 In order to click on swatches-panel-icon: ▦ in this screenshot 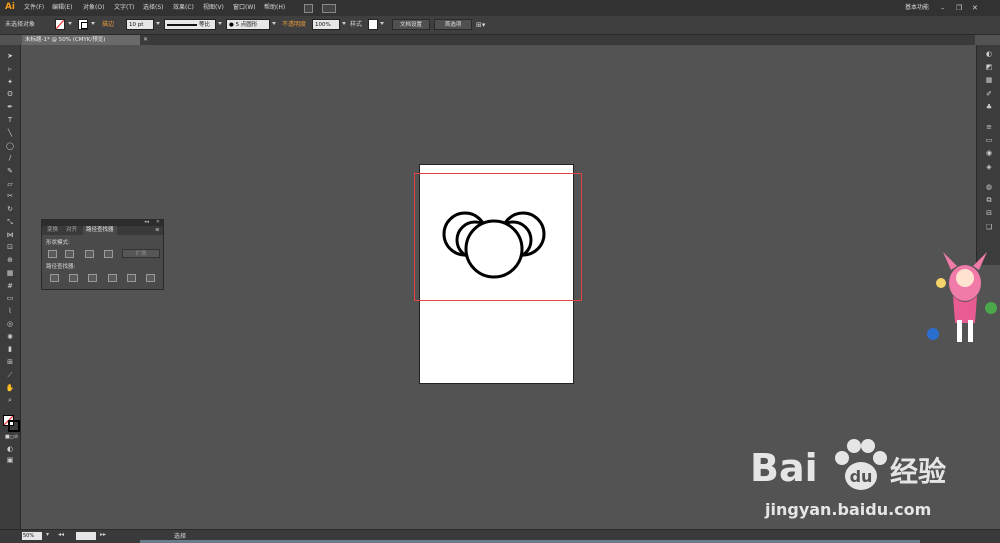, I will do `click(989, 80)`.